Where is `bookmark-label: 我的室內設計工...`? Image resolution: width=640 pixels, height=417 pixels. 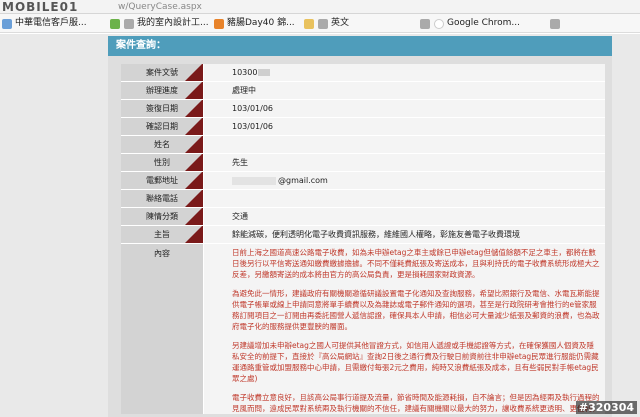 bookmark-label: 我的室內設計工... is located at coordinates (173, 23).